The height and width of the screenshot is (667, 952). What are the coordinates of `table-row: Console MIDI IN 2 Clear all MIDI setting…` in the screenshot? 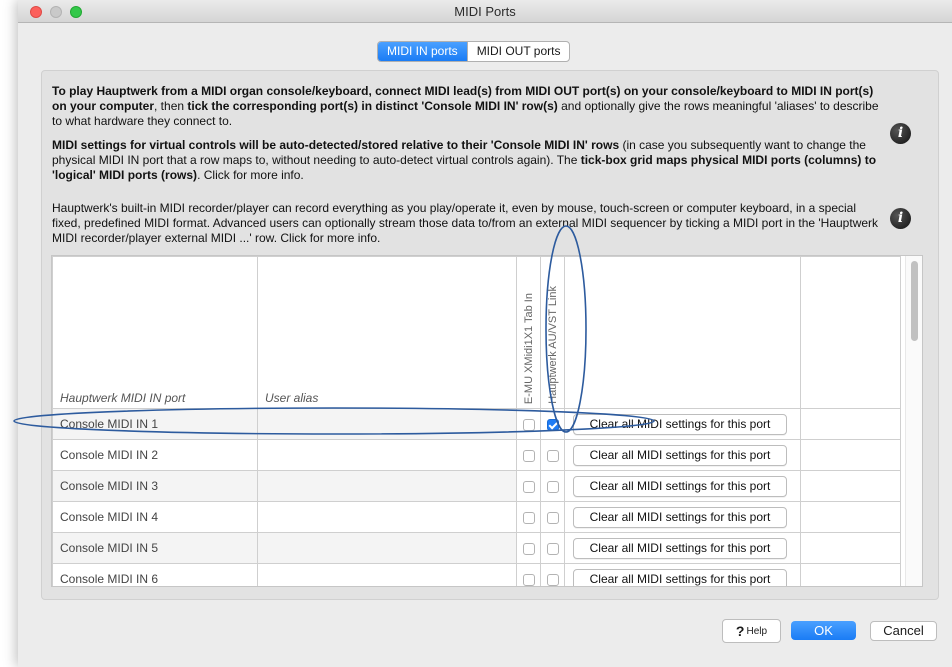 It's located at (476, 455).